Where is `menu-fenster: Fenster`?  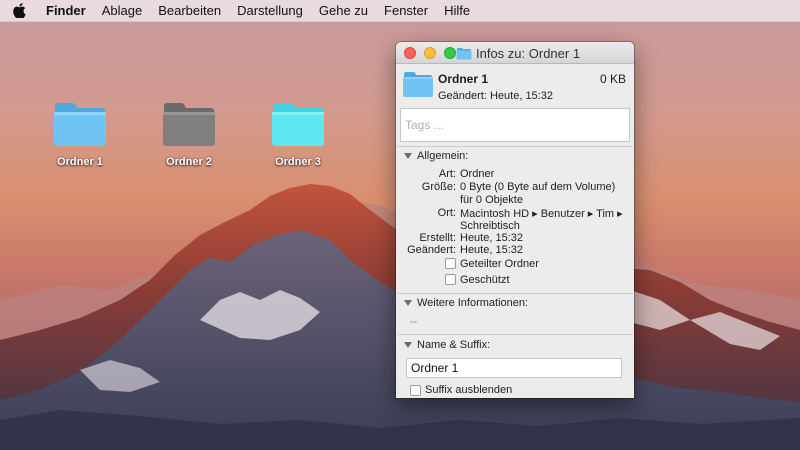
menu-fenster: Fenster is located at coordinates (406, 11).